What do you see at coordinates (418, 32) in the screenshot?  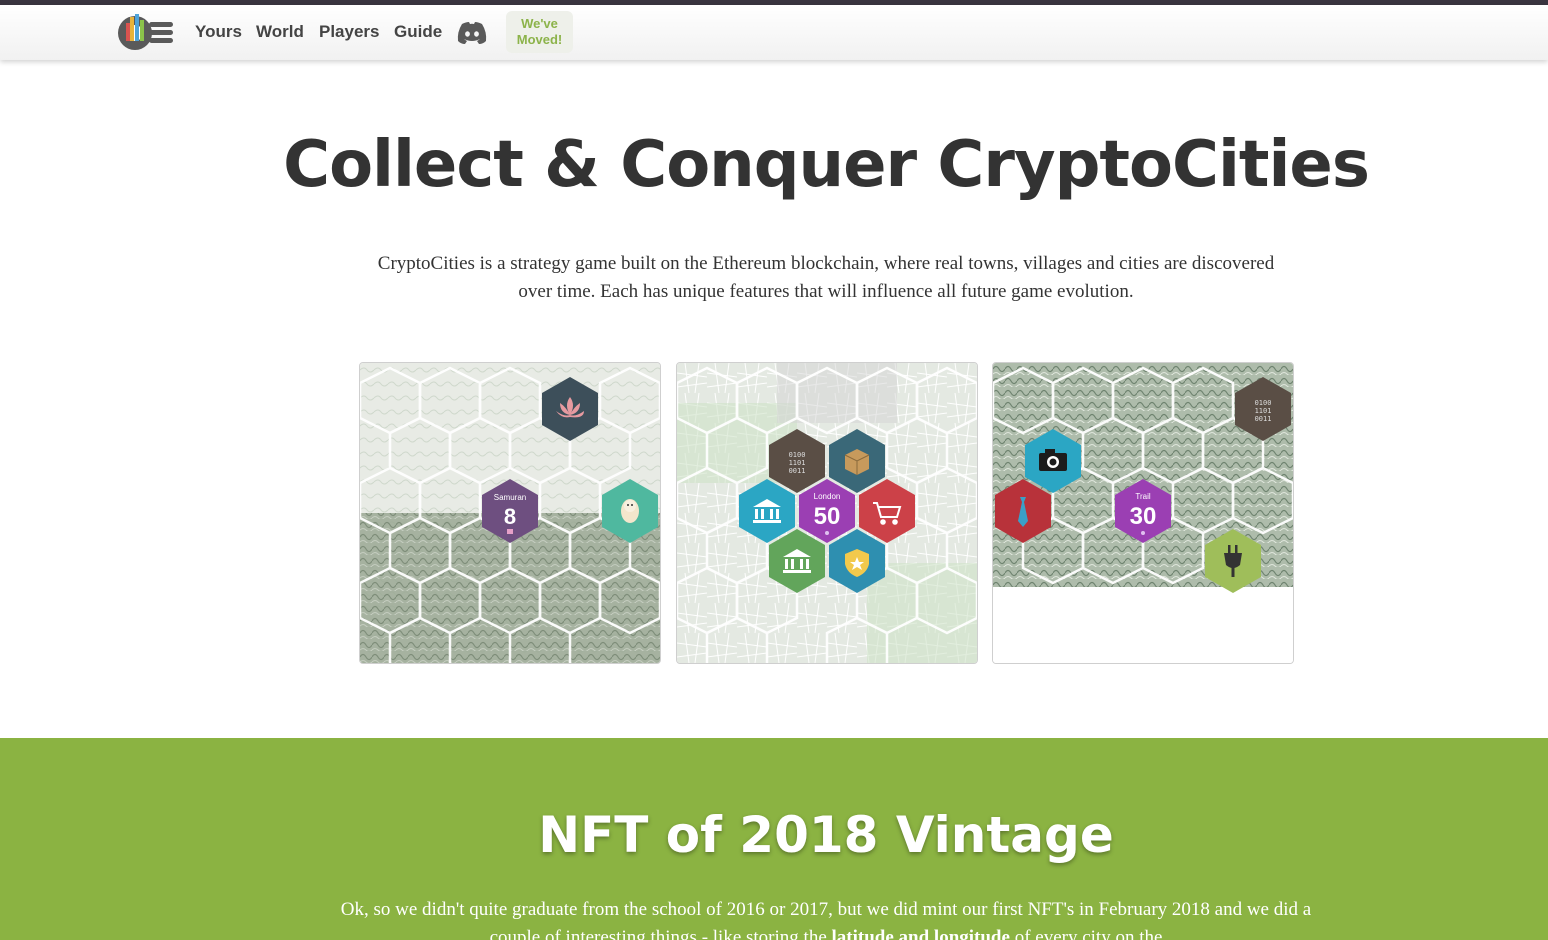 I see `nav-guide: Guide` at bounding box center [418, 32].